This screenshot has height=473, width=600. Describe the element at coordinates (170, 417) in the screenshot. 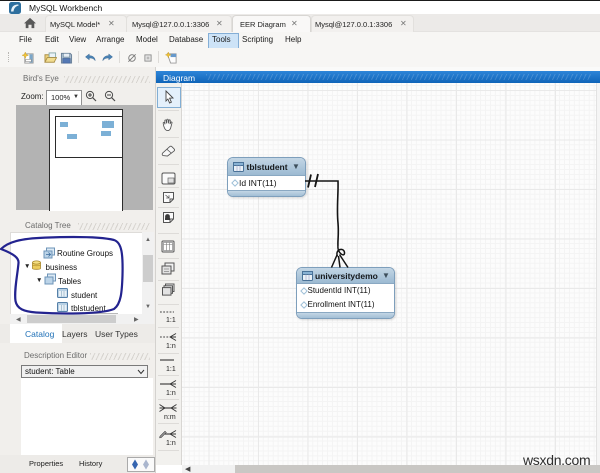

I see `svg-text: n:m` at that location.